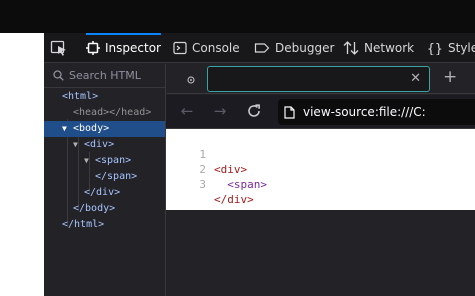 This screenshot has width=475, height=296. I want to click on back-arrow-icon: ←, so click(187, 111).